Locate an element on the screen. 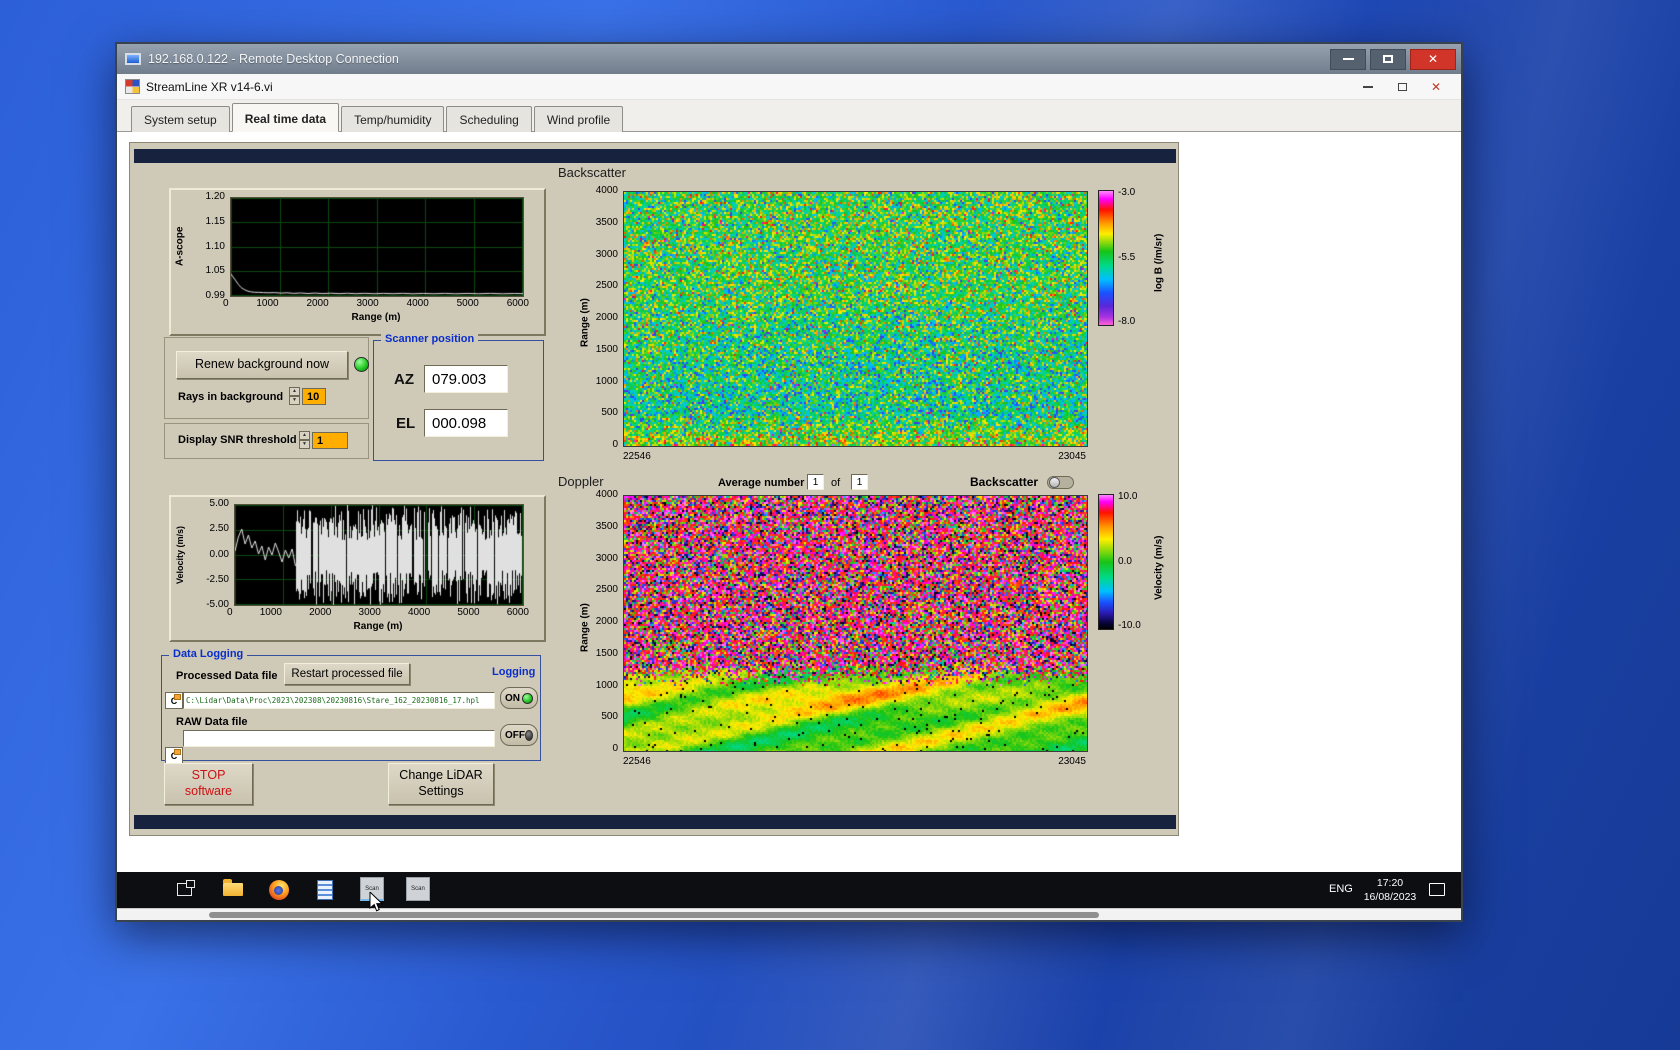 This screenshot has width=1680, height=1050. rdp-close-button: ✕ is located at coordinates (1433, 59).